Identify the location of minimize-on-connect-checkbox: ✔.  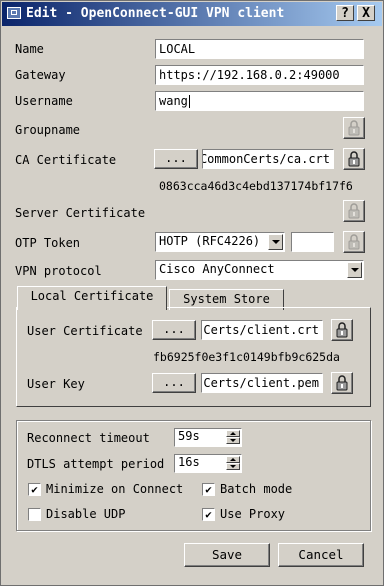
(34, 489).